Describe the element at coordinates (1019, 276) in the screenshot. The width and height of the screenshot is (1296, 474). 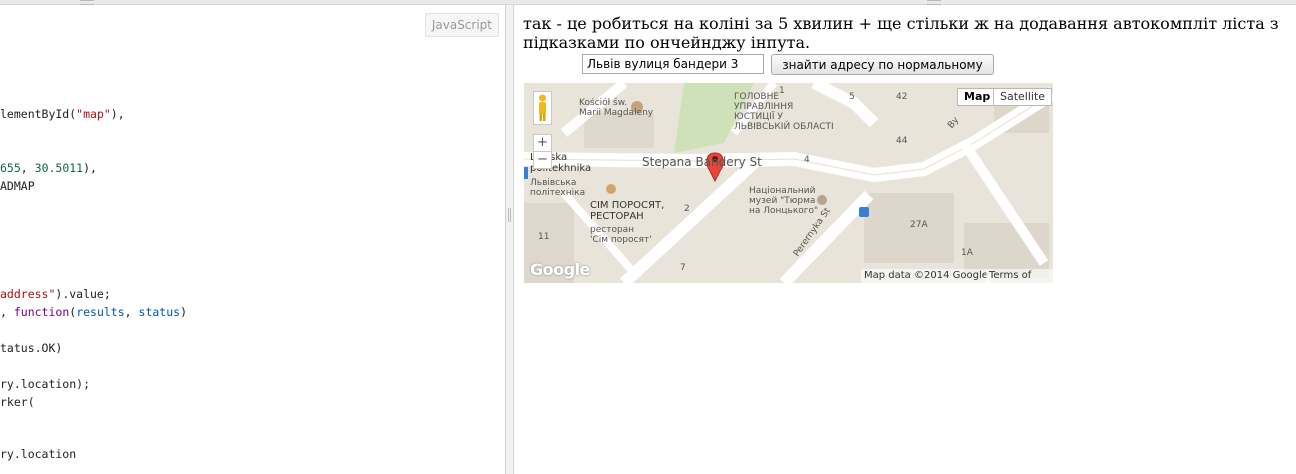
I see `terms-of-use-link: Terms of Use` at that location.